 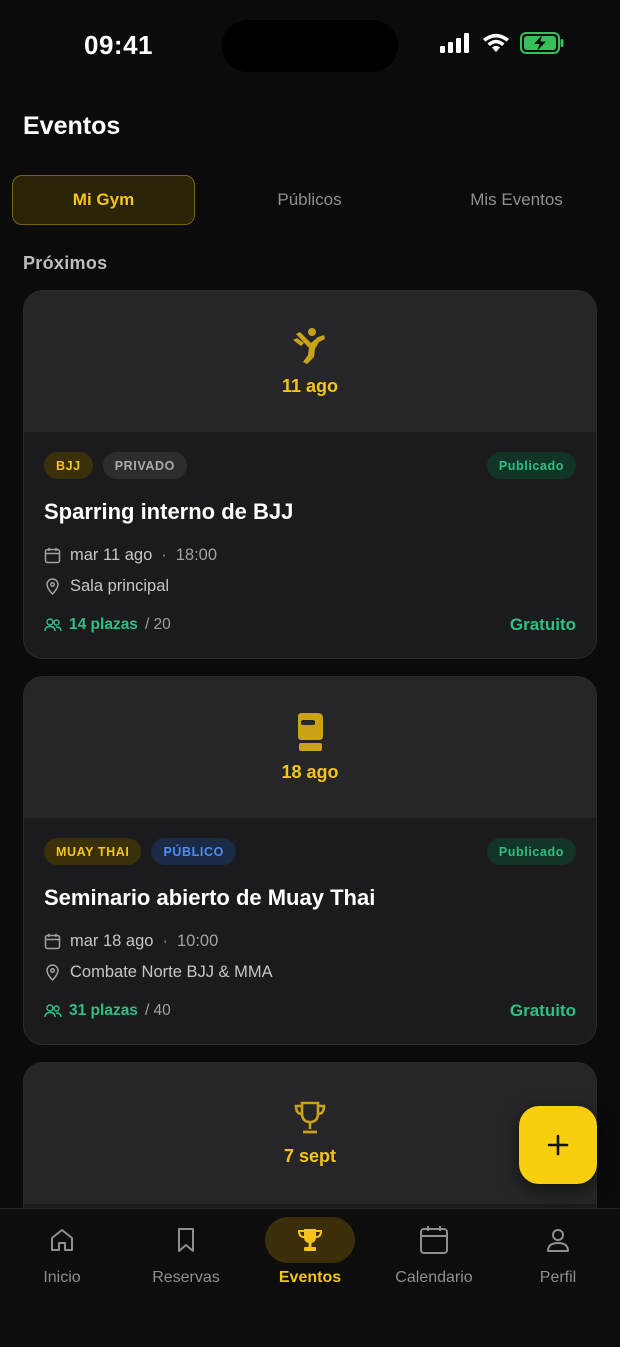 I want to click on tab-label: Públicos, so click(x=309, y=199).